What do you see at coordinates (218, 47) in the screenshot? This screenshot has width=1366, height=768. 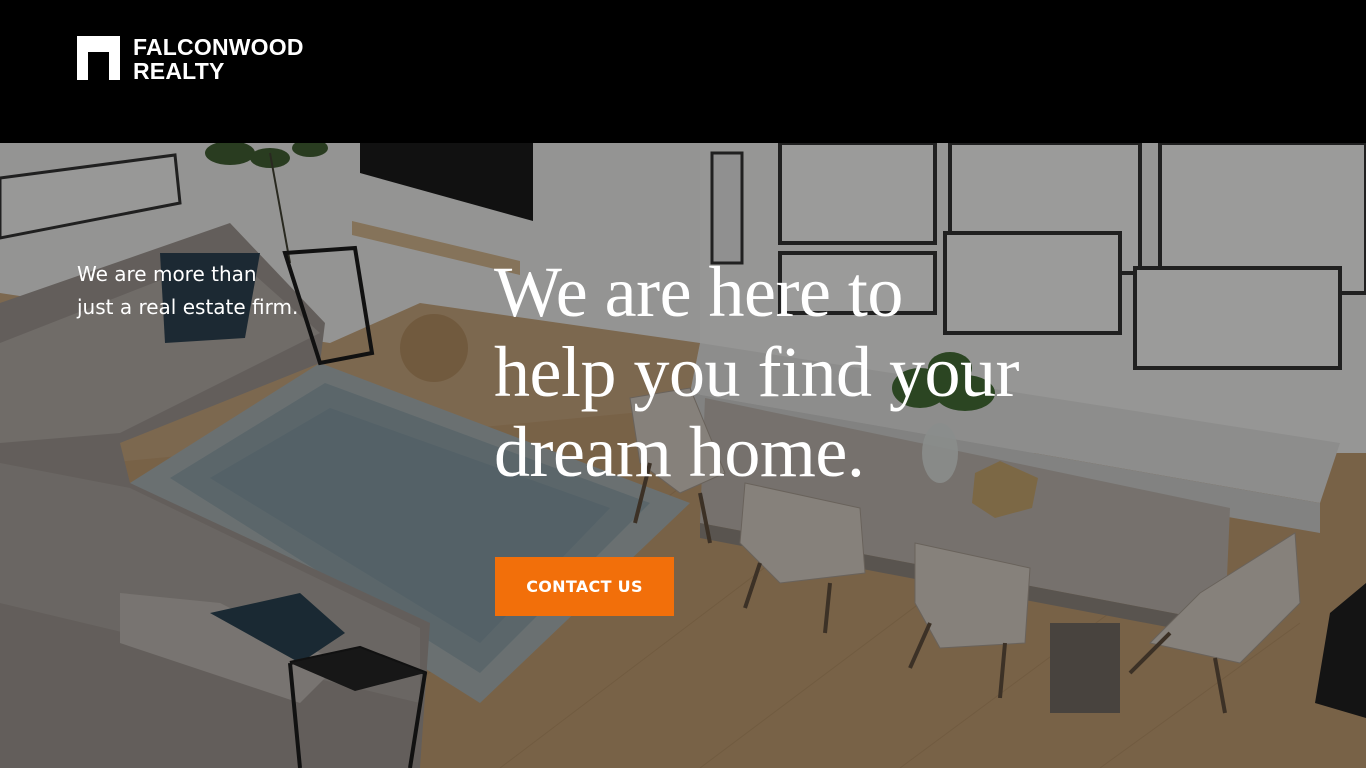 I see `brand-name-line1: FALCONWOOD` at bounding box center [218, 47].